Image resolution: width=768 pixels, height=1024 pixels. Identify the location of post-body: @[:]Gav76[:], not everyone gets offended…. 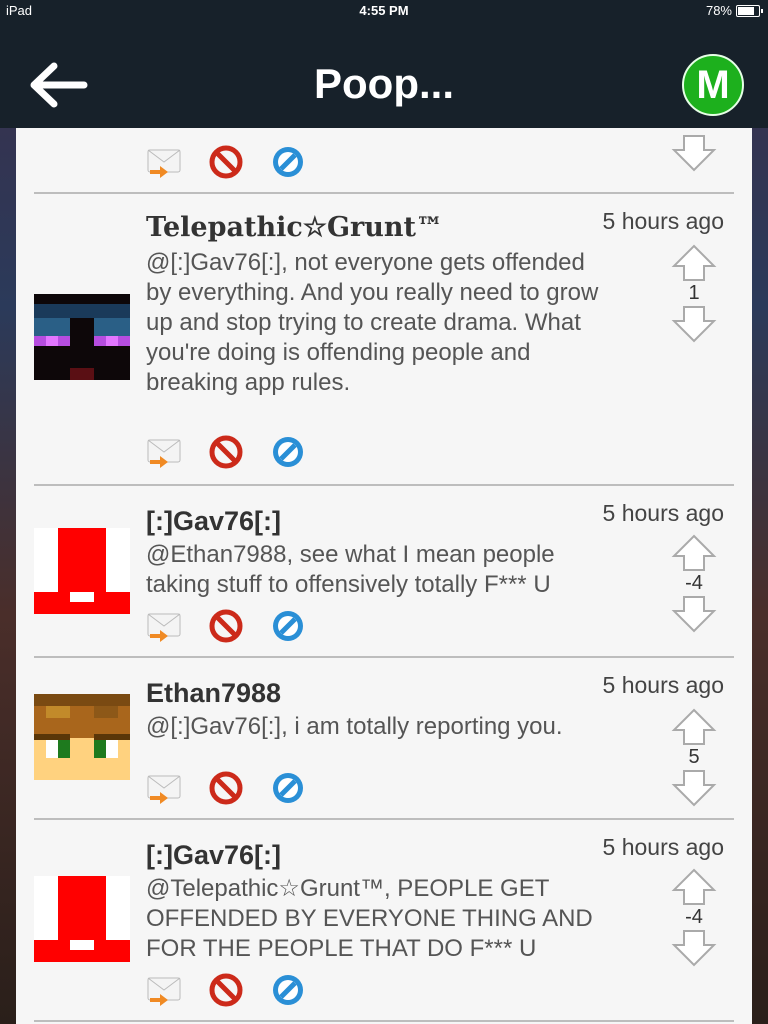
(372, 322).